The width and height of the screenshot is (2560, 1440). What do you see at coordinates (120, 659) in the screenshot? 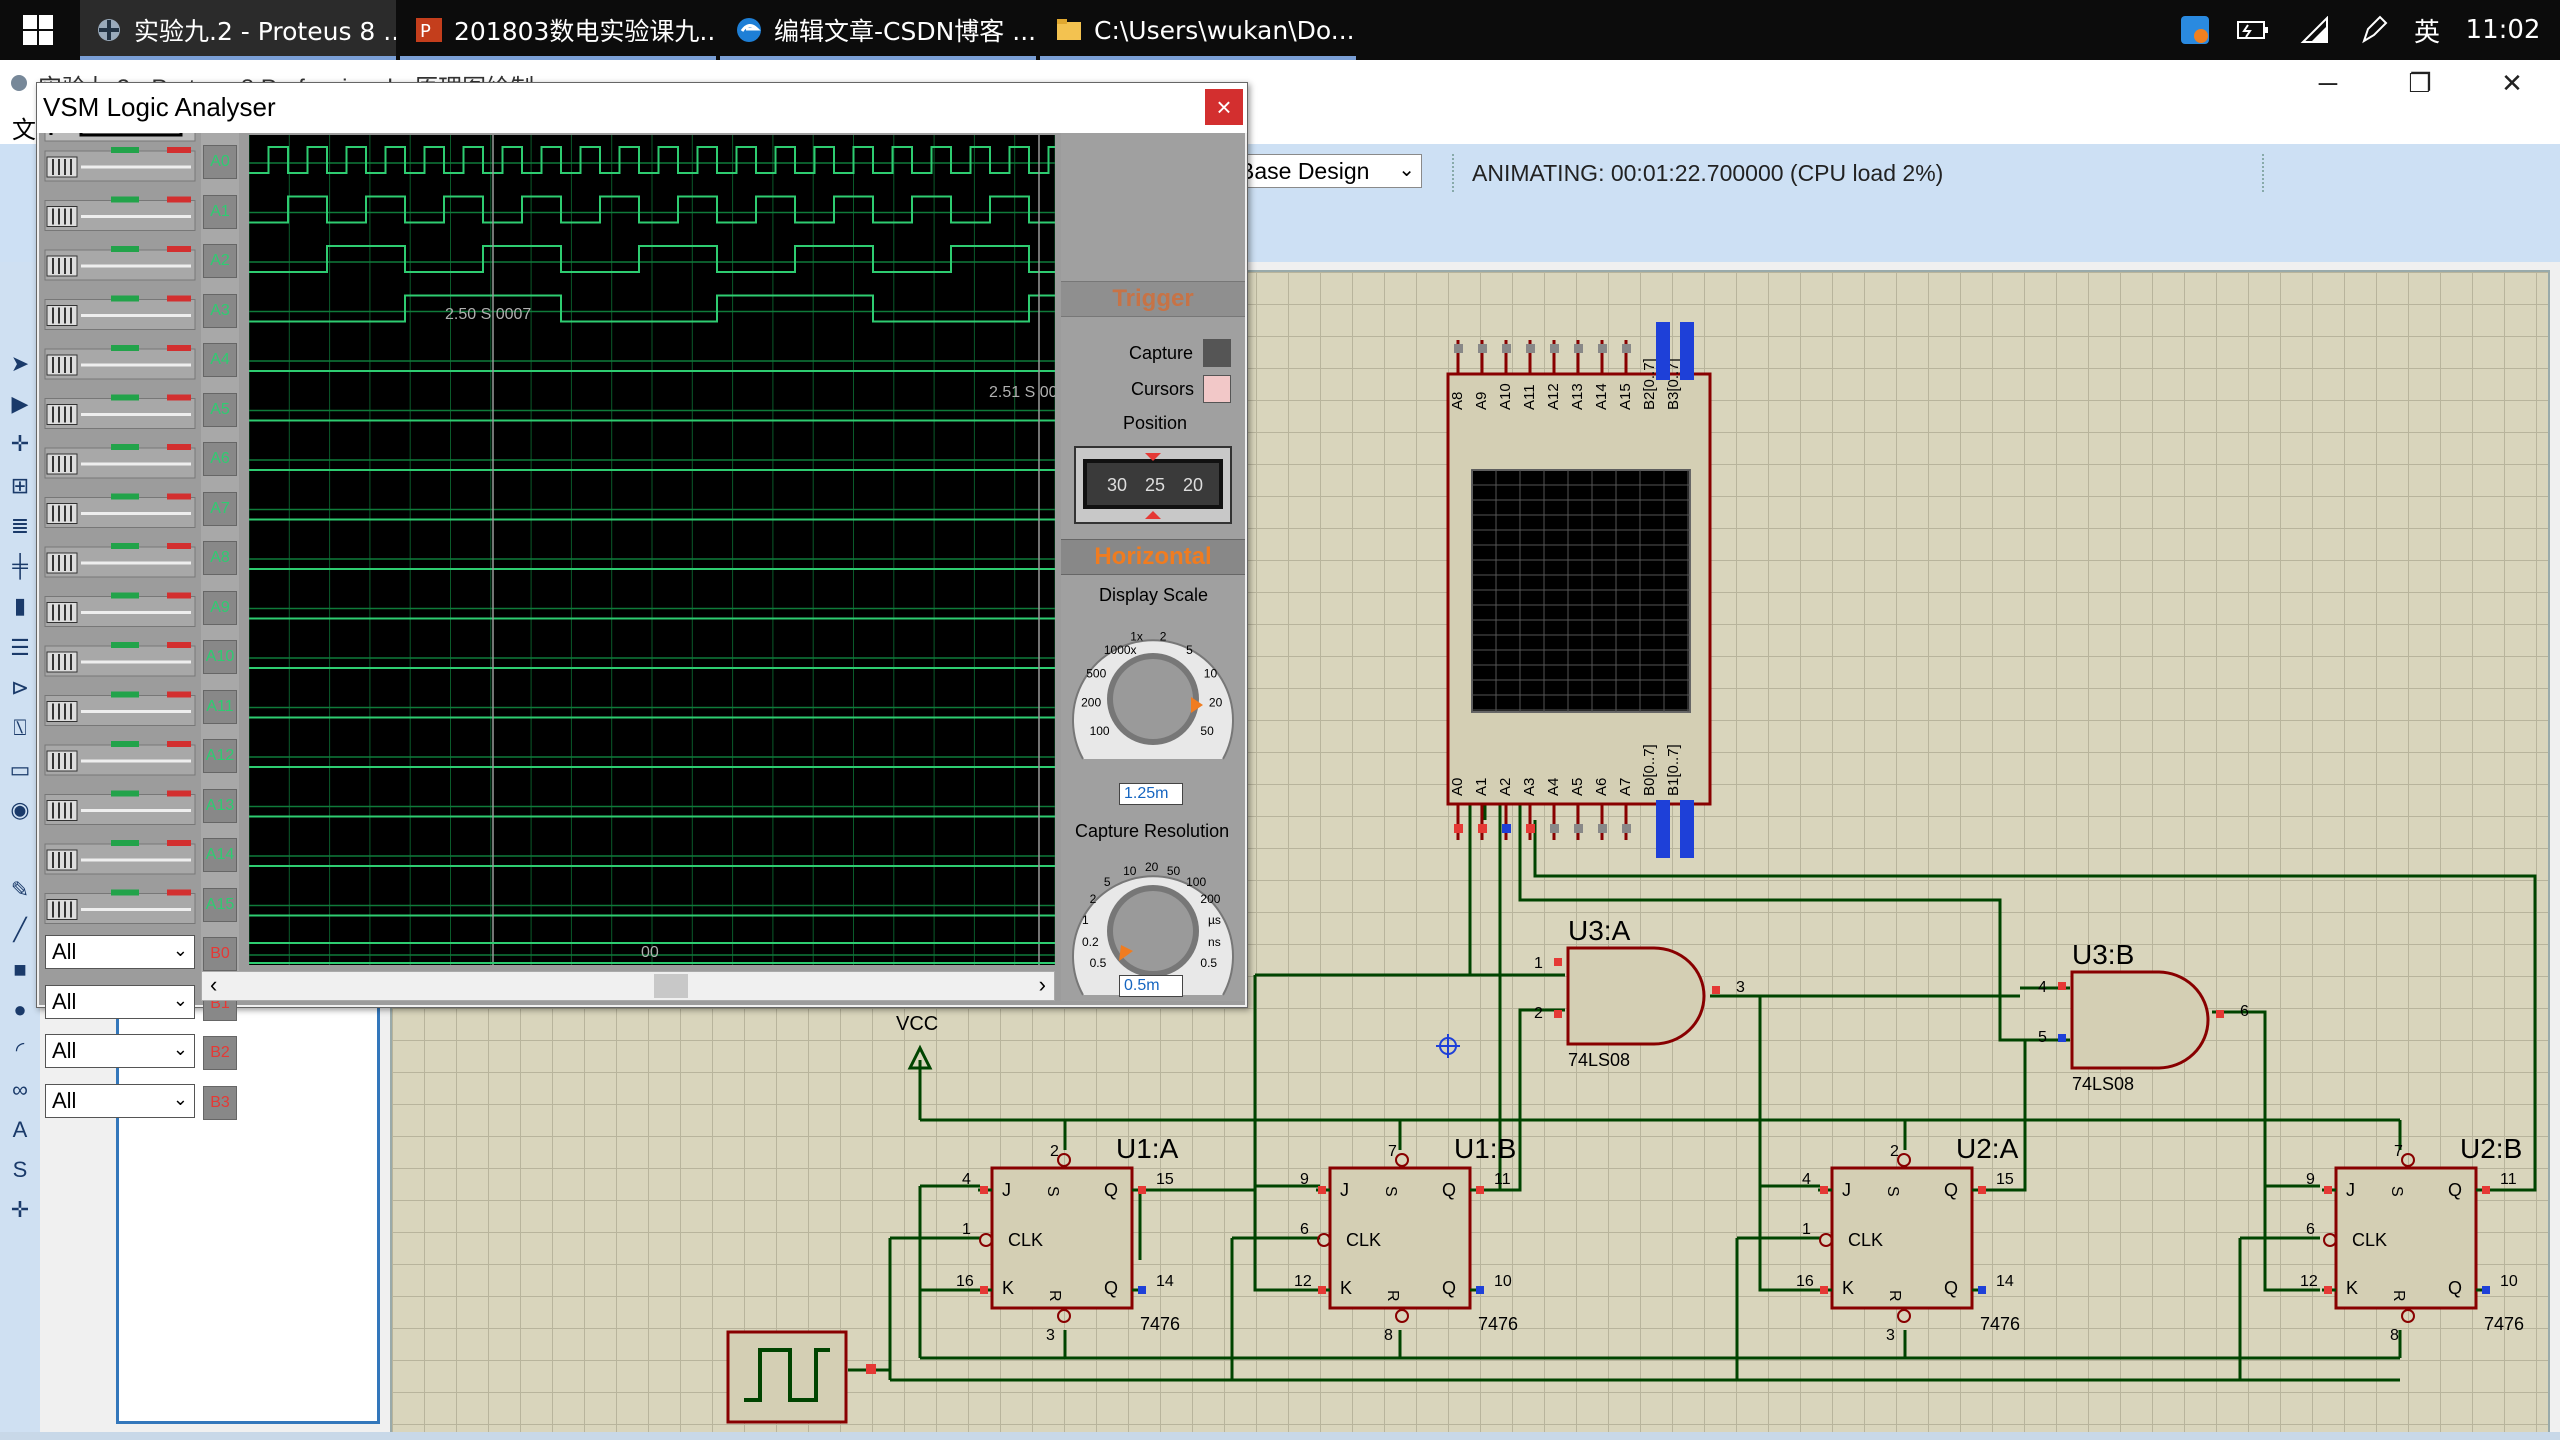
I see `channel-slider-a10` at bounding box center [120, 659].